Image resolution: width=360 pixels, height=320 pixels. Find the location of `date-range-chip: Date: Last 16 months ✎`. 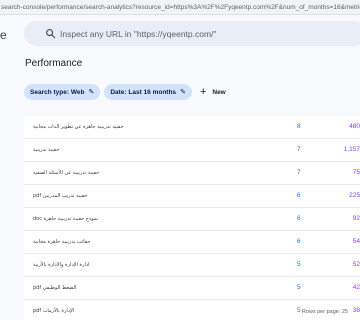

date-range-chip: Date: Last 16 months ✎ is located at coordinates (148, 92).